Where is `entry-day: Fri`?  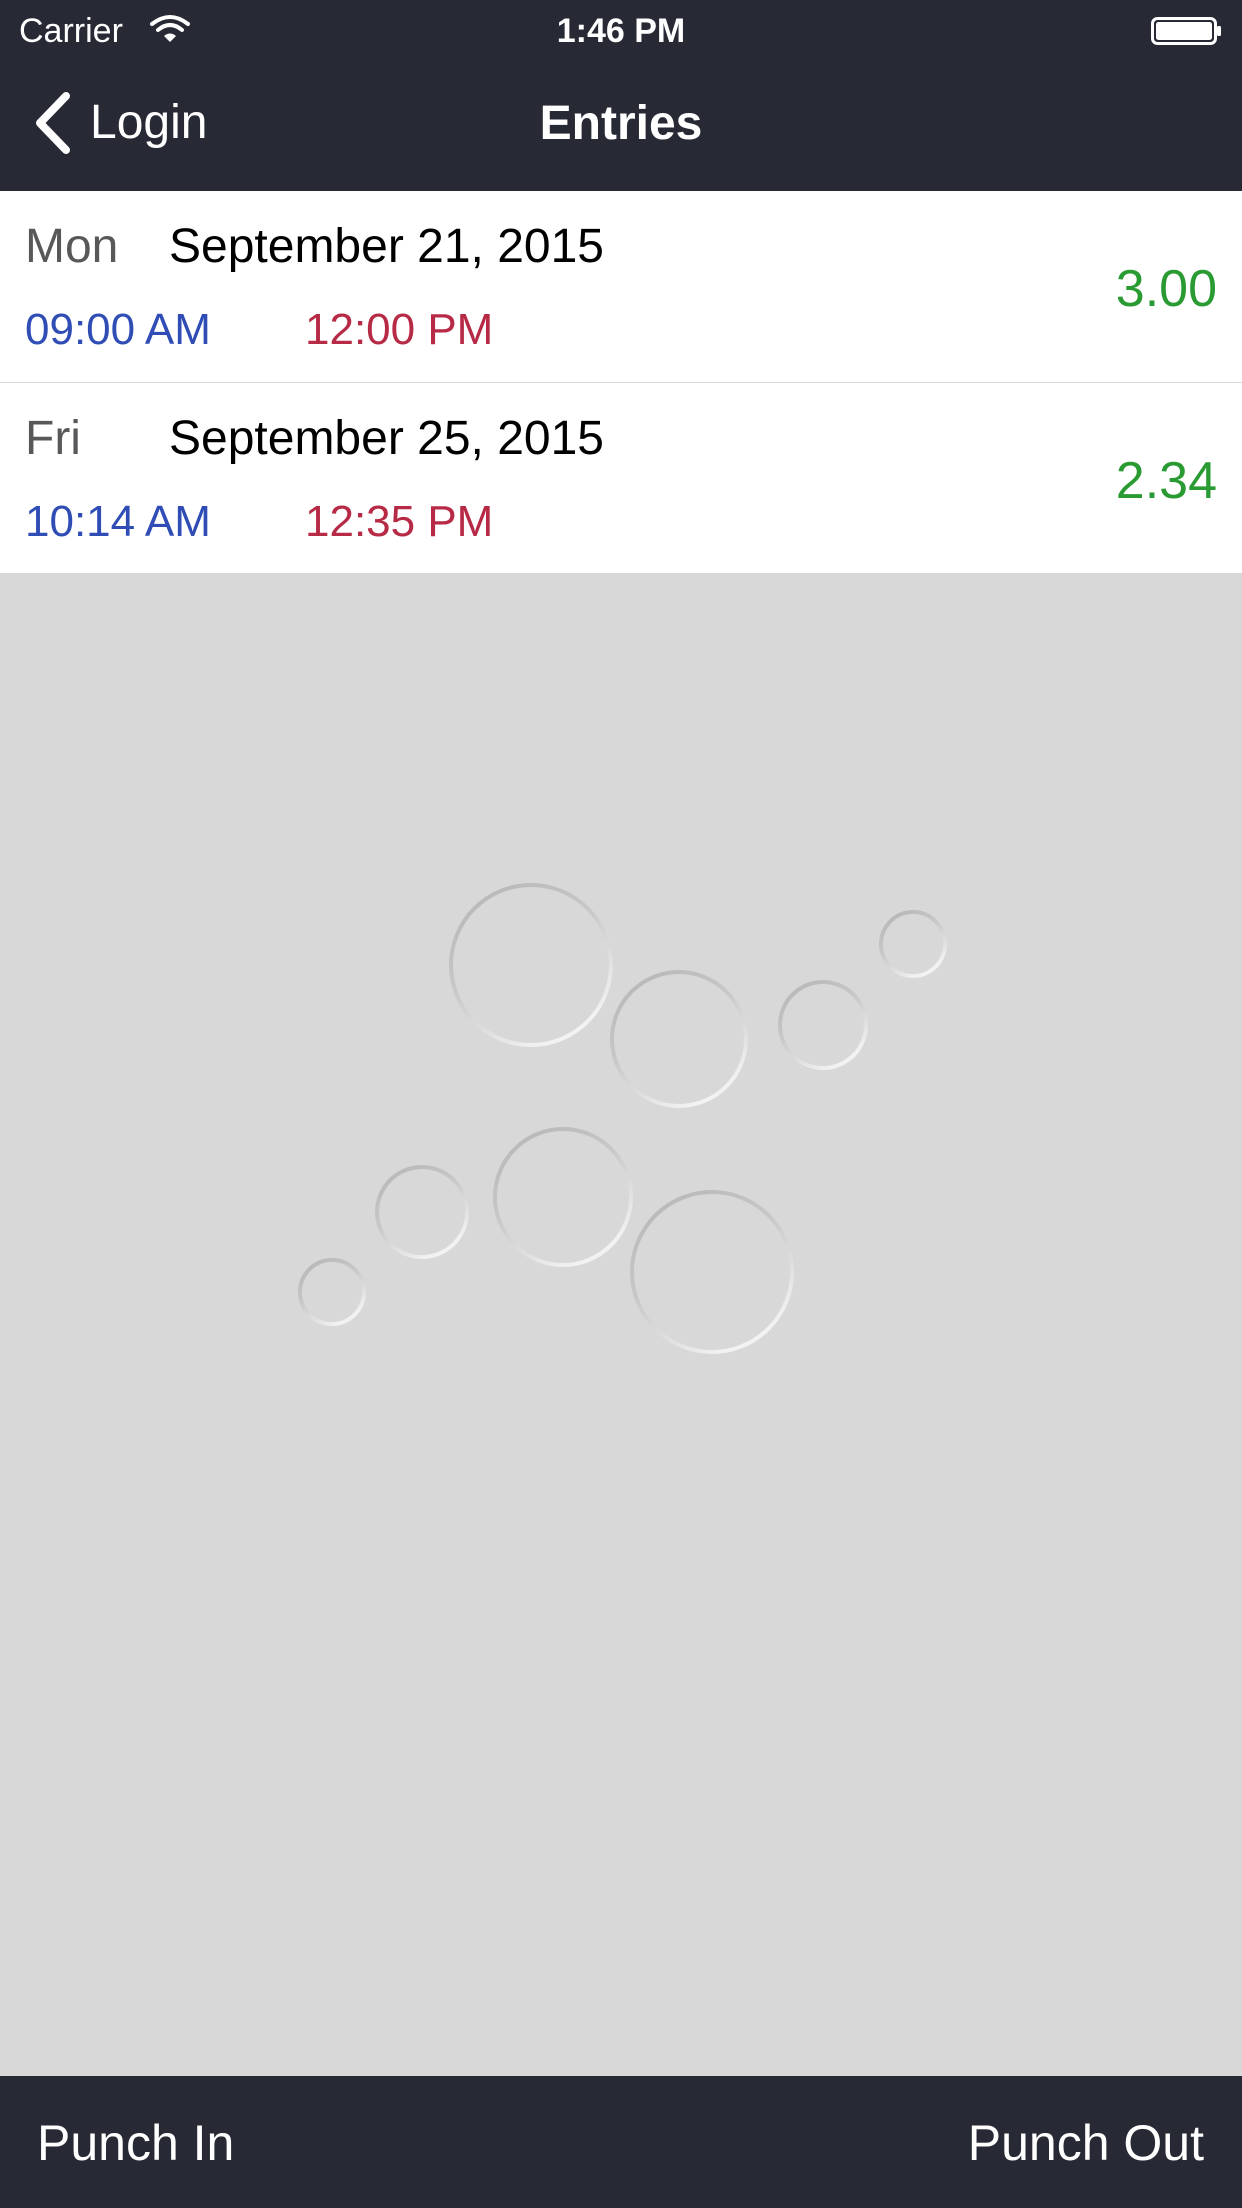 entry-day: Fri is located at coordinates (53, 438).